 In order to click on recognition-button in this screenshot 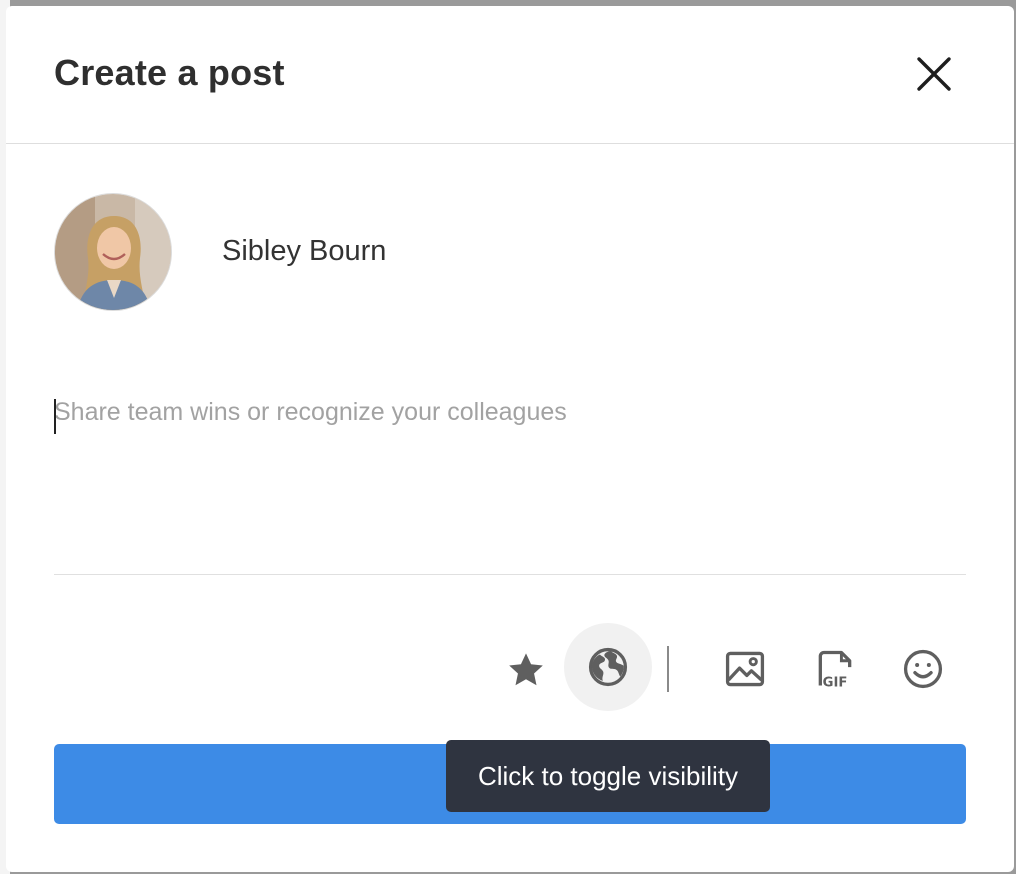, I will do `click(526, 670)`.